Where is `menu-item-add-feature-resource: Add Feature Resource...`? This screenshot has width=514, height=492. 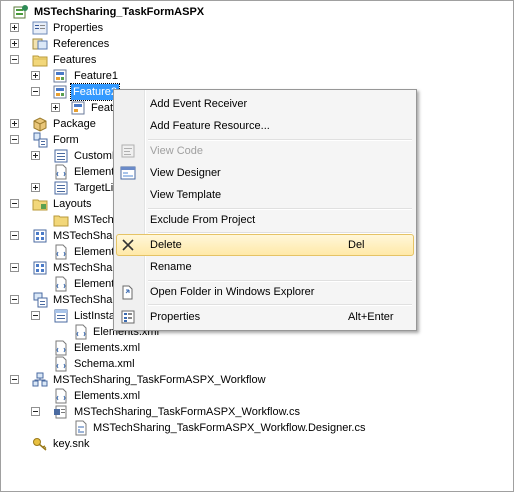 menu-item-add-feature-resource: Add Feature Resource... is located at coordinates (265, 126).